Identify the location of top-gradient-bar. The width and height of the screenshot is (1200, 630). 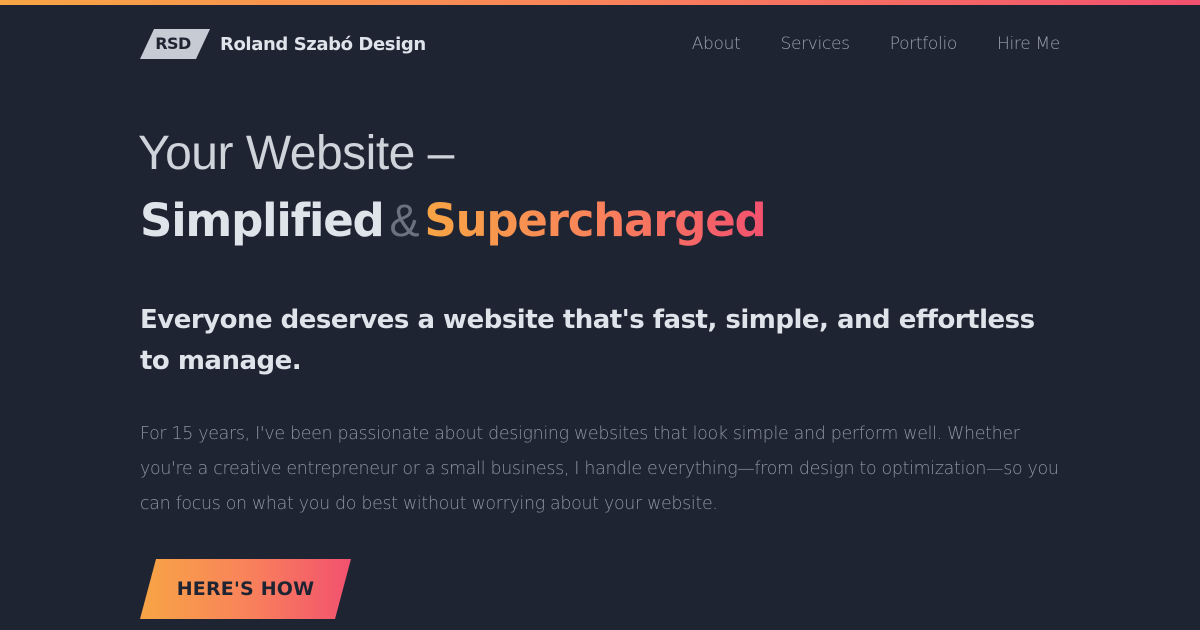
(600, 2).